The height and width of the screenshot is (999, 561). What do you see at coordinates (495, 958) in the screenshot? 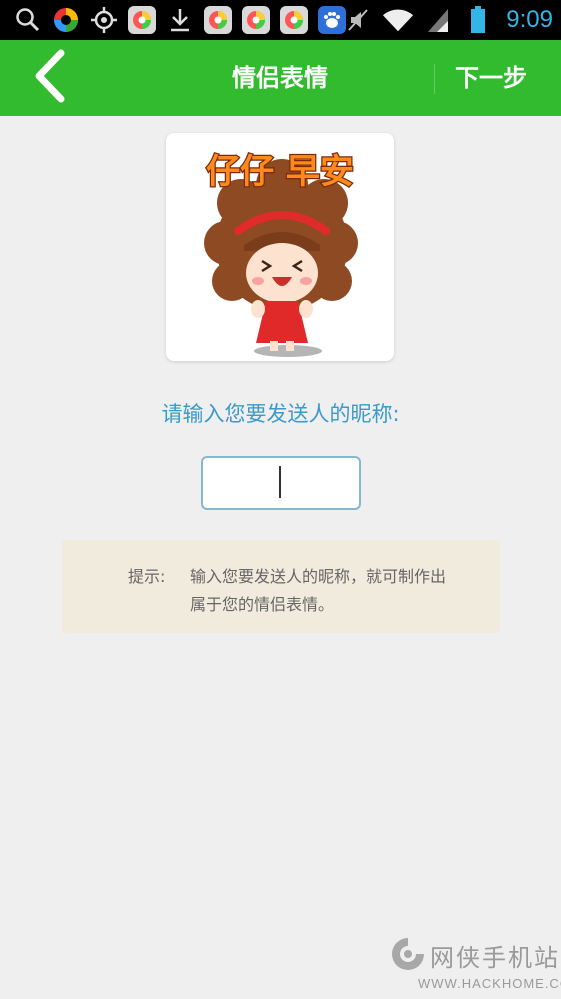
I see `watermark-name: 网侠手机站` at bounding box center [495, 958].